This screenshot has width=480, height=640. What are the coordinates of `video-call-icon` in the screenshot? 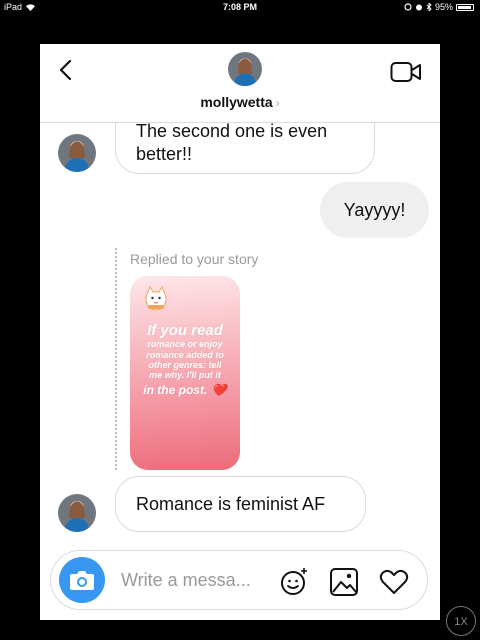 It's located at (406, 72).